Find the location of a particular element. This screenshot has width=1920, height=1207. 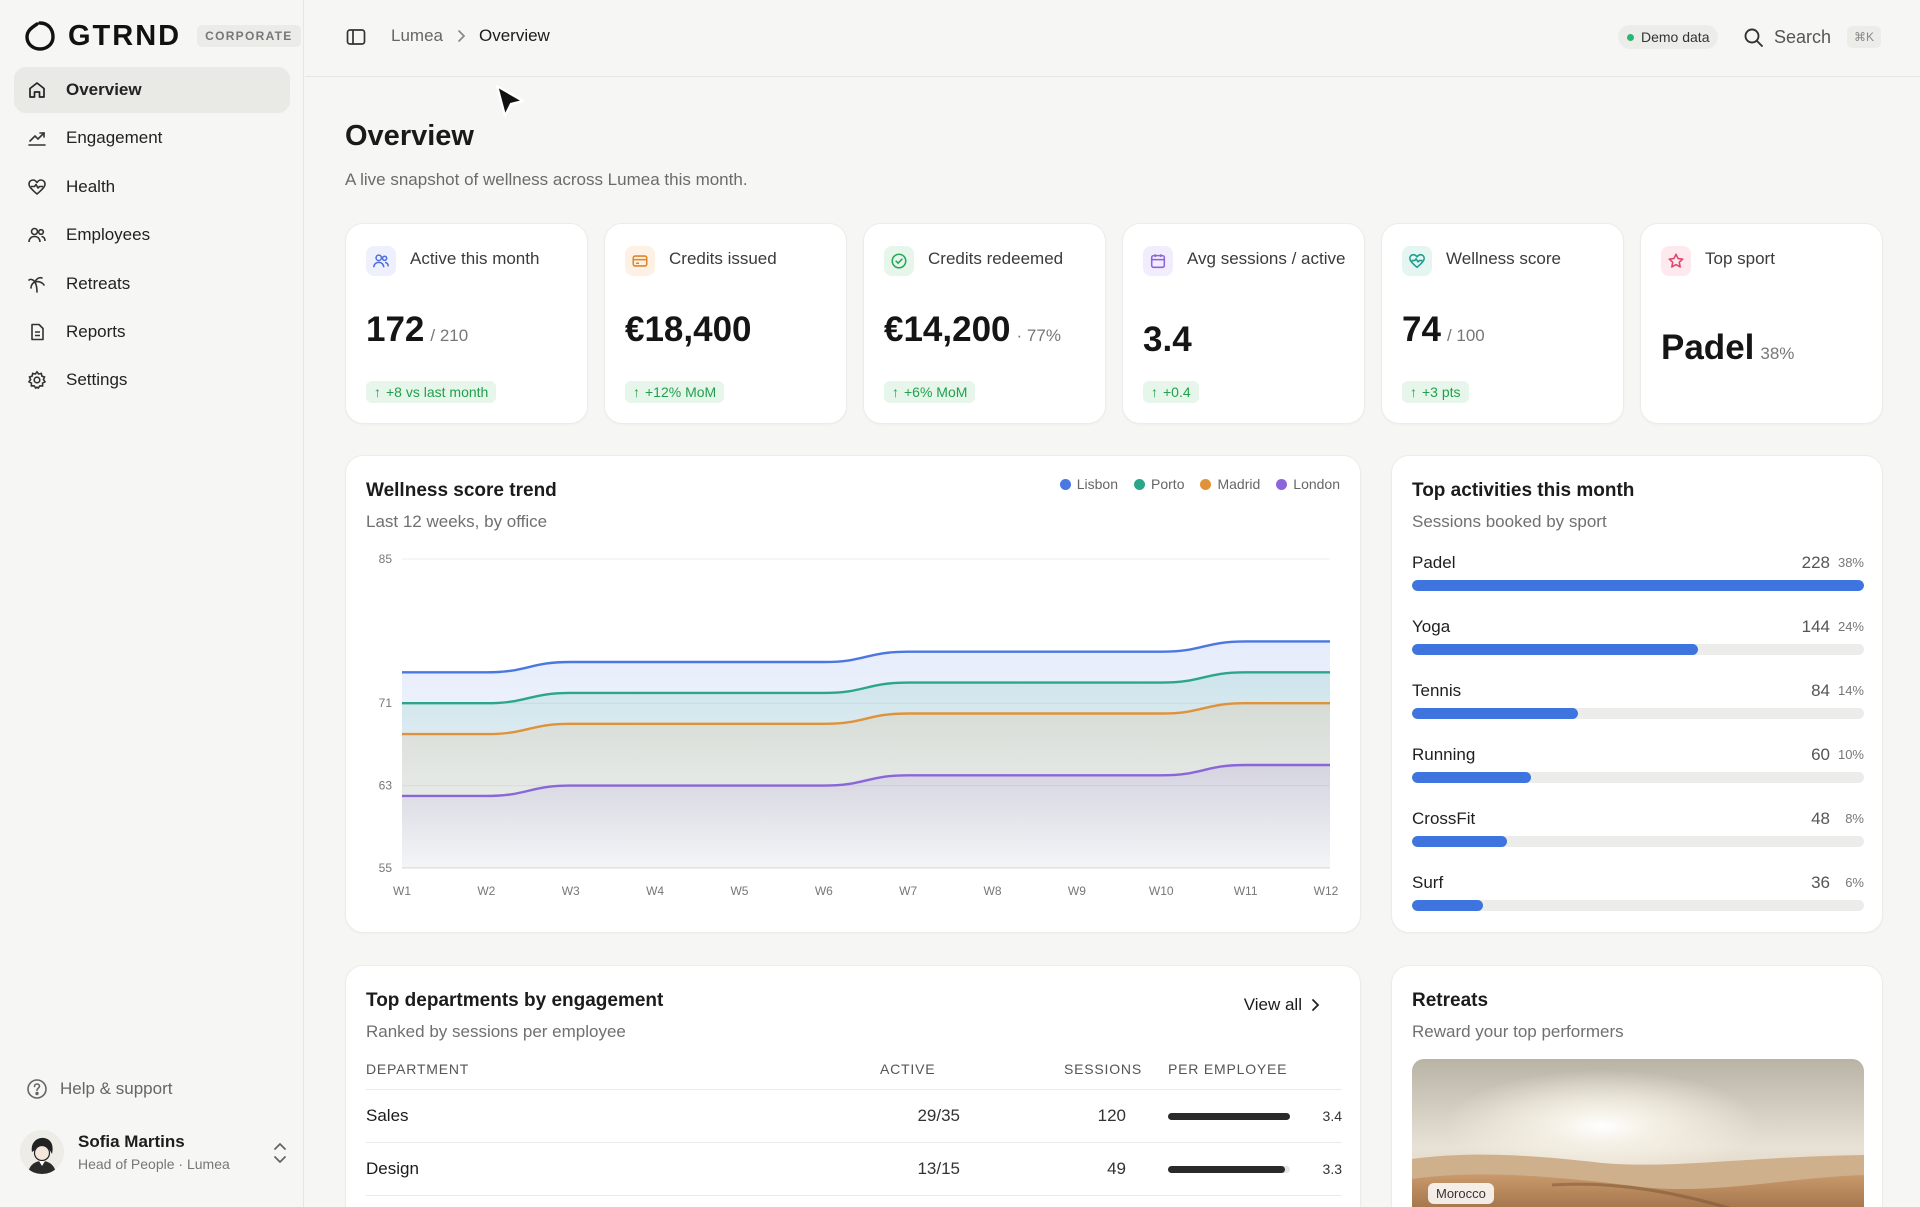

kpi-suffix: 38% is located at coordinates (1777, 353).